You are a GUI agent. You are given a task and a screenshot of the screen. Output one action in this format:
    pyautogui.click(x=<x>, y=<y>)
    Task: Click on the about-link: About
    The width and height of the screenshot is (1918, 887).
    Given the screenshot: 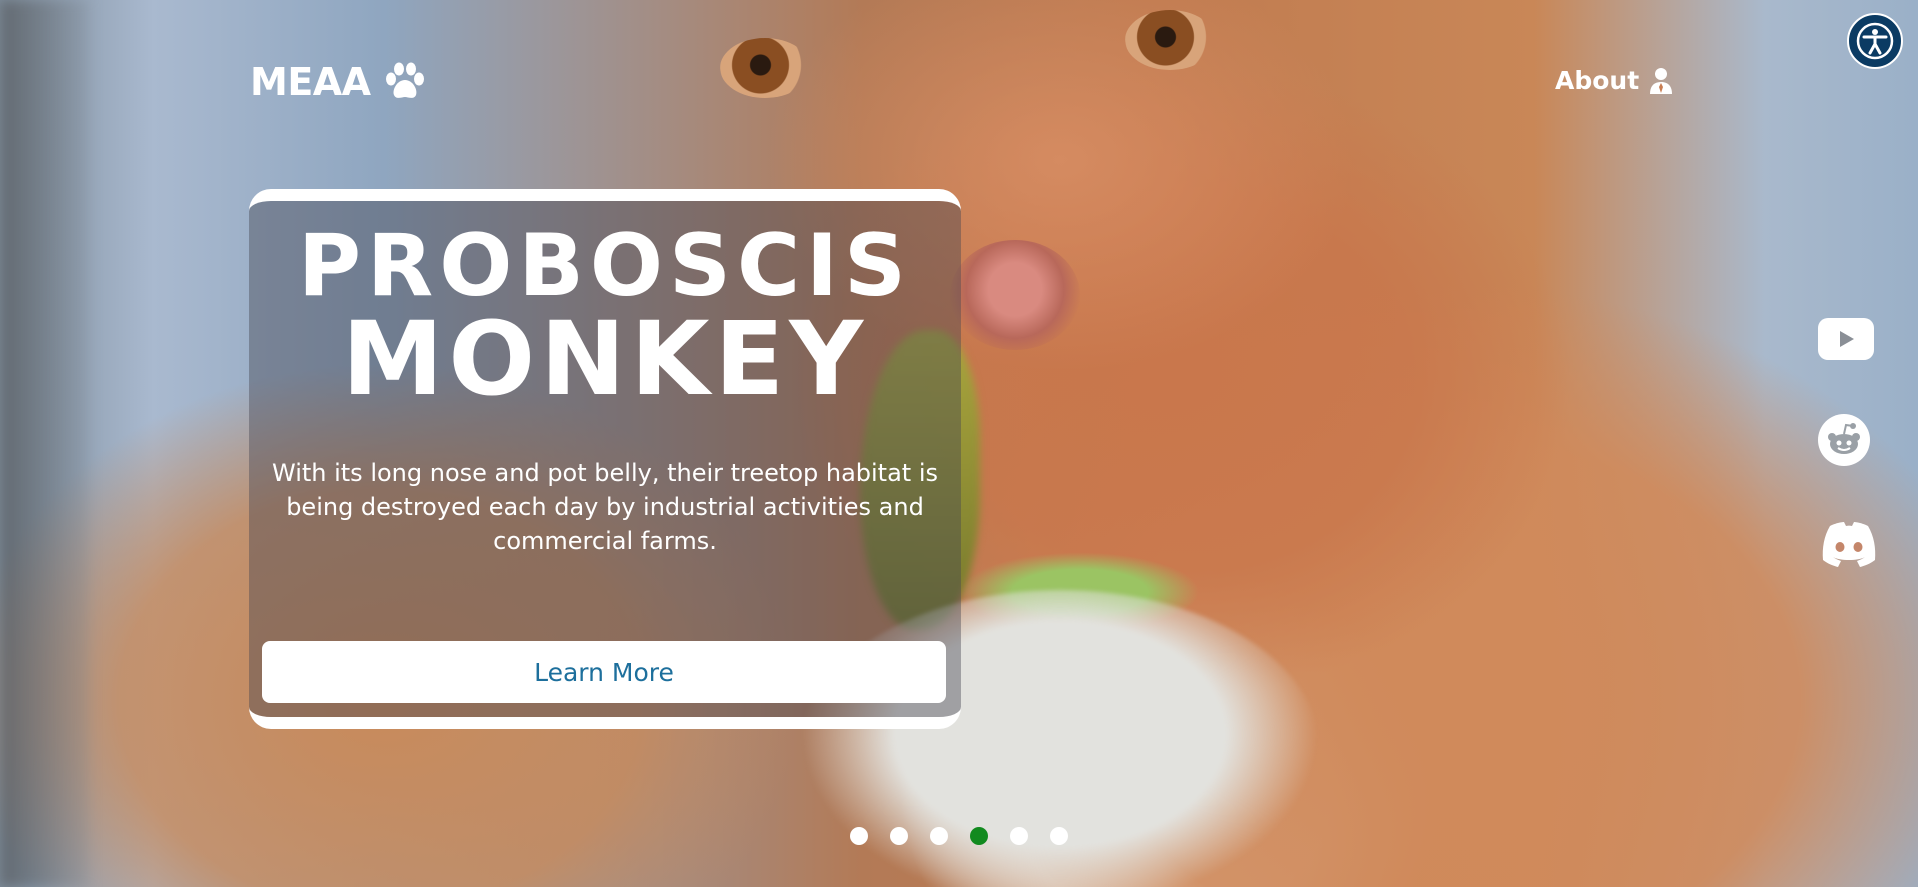 What is the action you would take?
    pyautogui.click(x=1614, y=80)
    